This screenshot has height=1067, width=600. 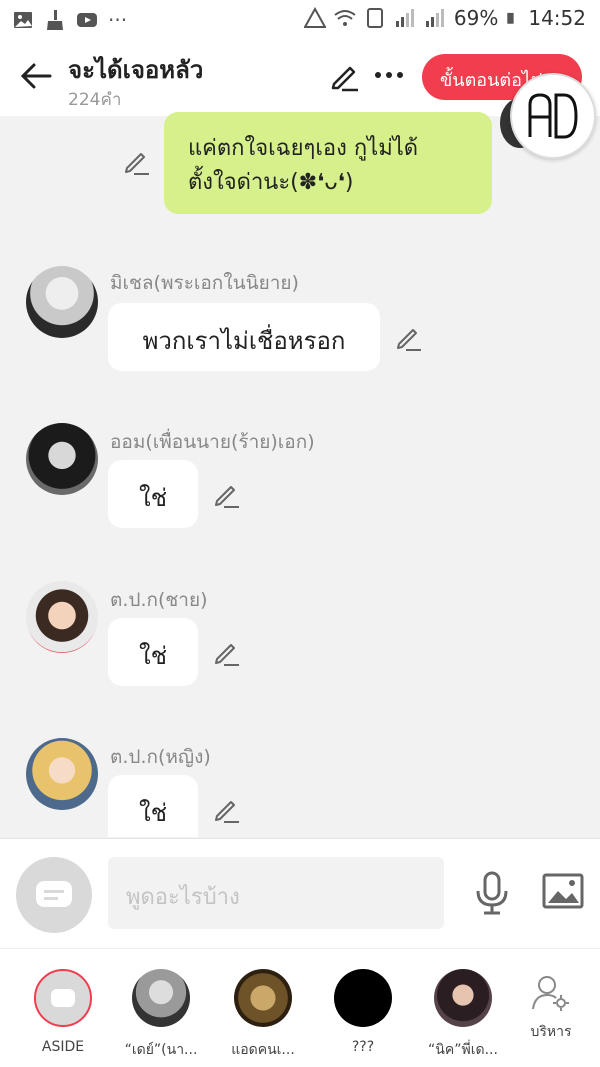 I want to click on edit-pencil-icon, so click(x=344, y=76).